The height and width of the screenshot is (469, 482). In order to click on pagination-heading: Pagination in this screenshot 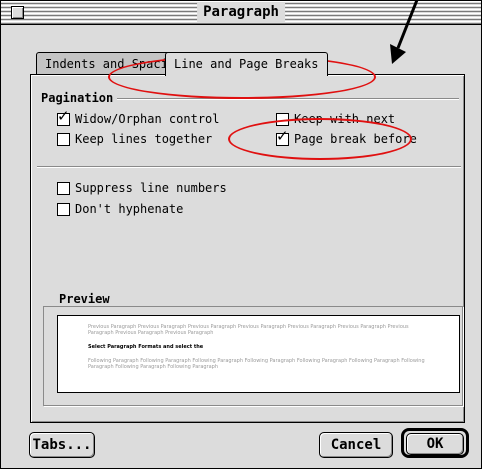, I will do `click(79, 98)`.